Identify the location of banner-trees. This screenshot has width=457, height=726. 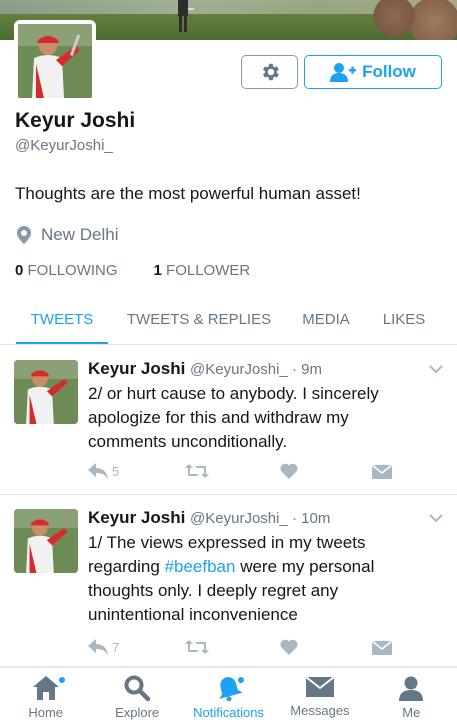
(412, 20).